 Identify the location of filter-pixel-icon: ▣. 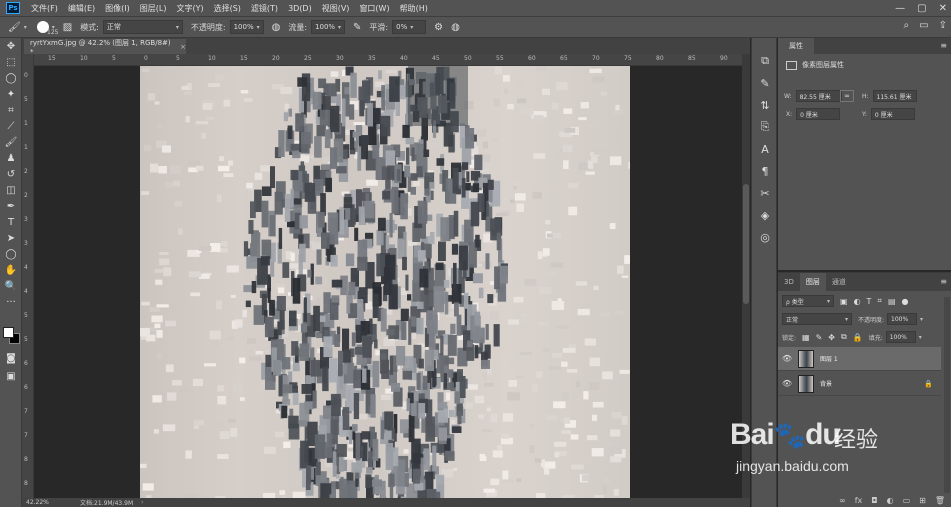
(844, 301).